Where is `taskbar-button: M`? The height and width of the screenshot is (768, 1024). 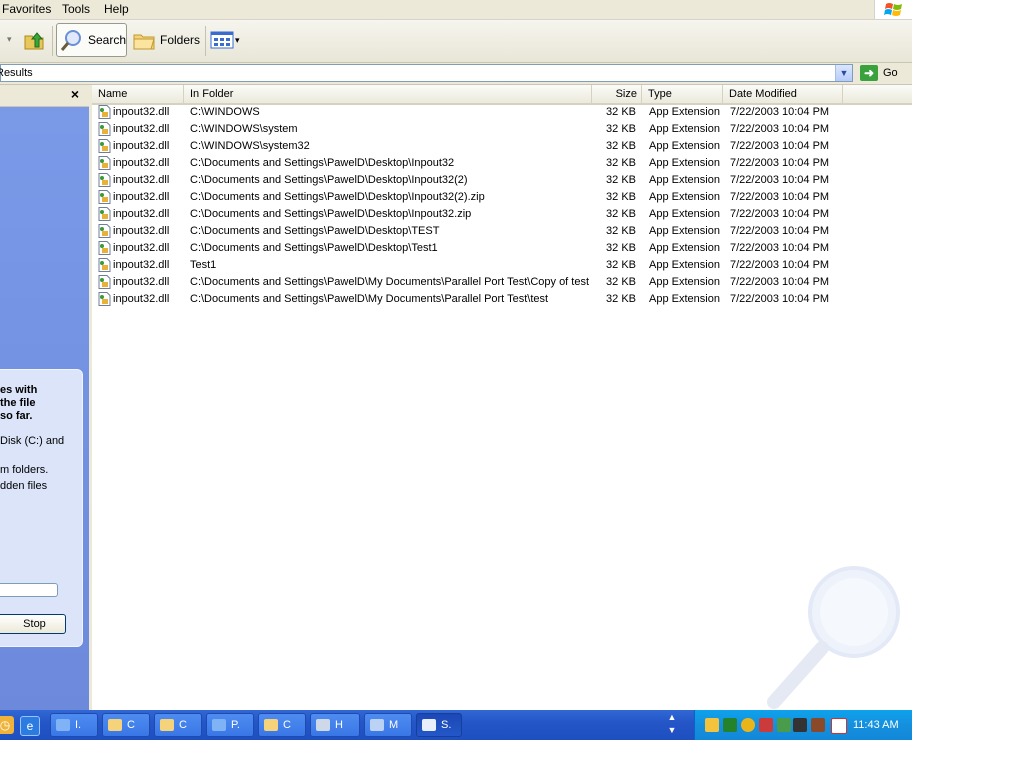 taskbar-button: M is located at coordinates (388, 725).